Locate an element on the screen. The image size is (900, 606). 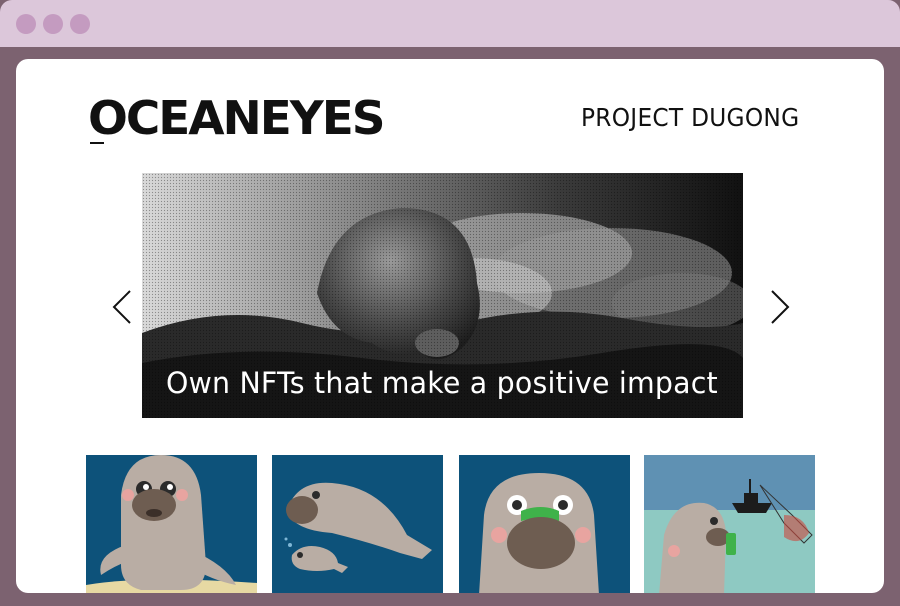
minimize-window-dot is located at coordinates (53, 24).